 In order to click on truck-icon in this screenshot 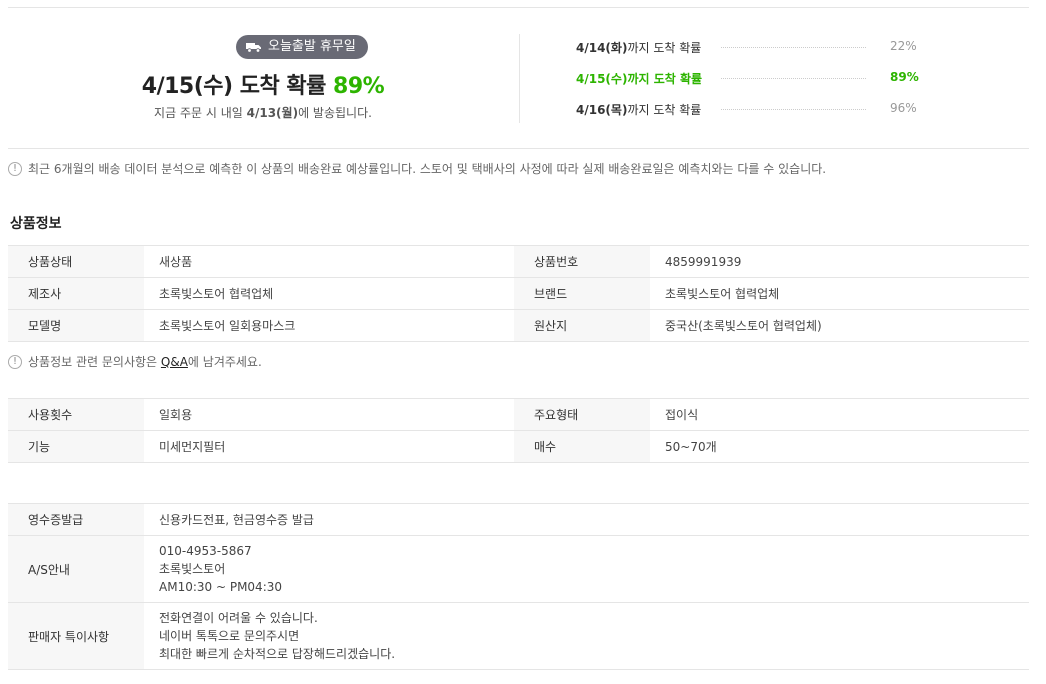, I will do `click(254, 47)`.